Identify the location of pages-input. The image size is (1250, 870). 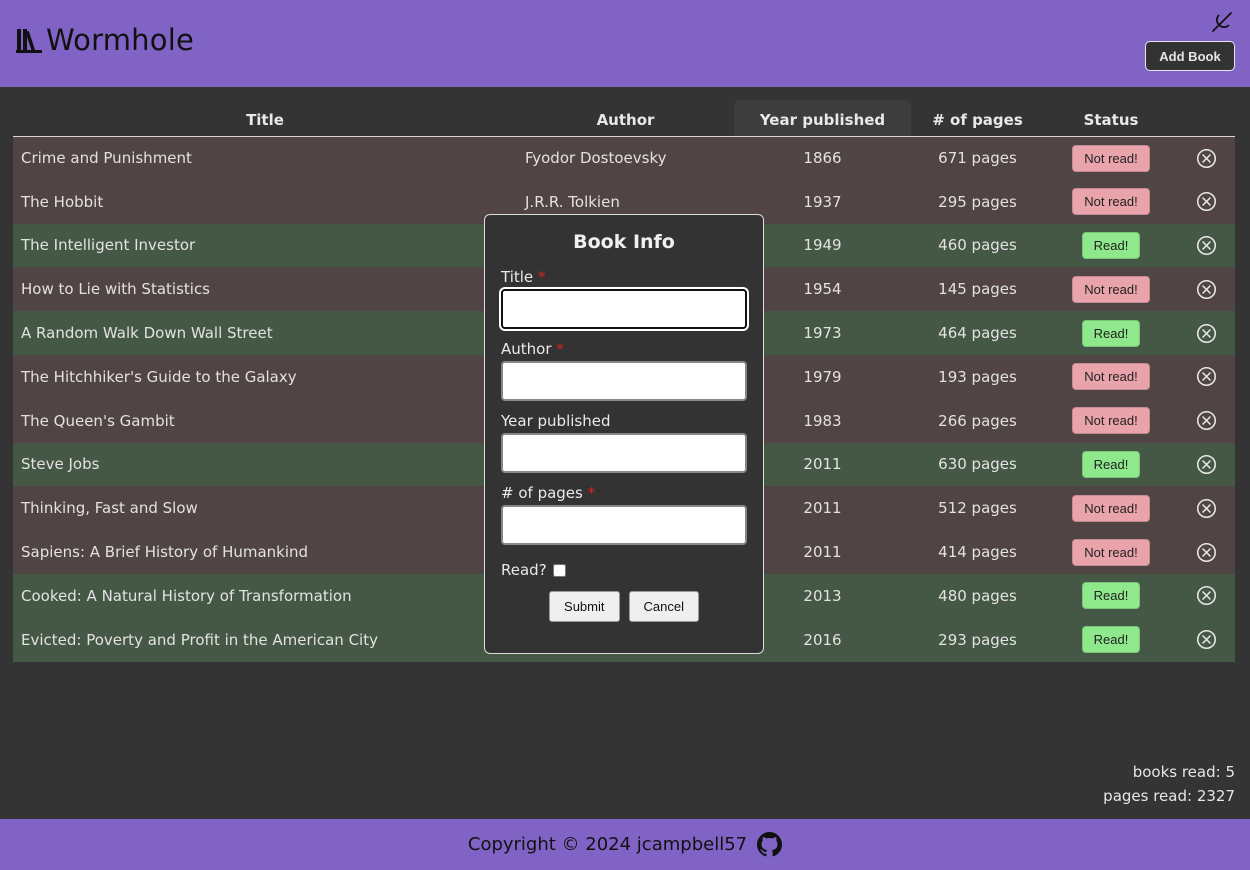
(624, 525).